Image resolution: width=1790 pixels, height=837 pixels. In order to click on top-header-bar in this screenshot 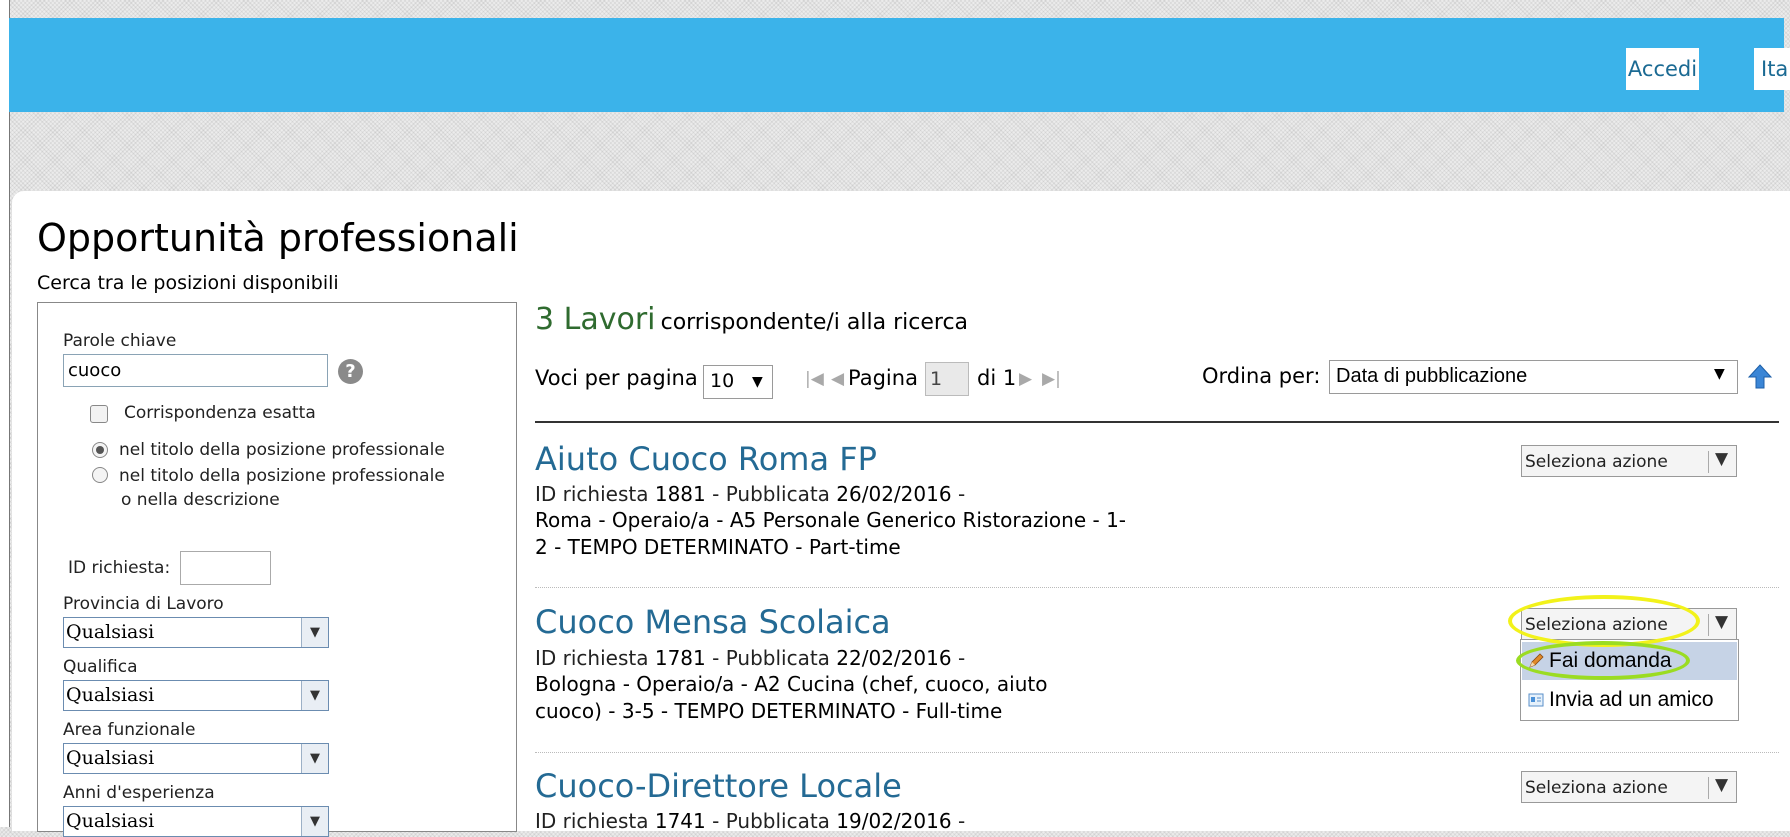, I will do `click(896, 65)`.